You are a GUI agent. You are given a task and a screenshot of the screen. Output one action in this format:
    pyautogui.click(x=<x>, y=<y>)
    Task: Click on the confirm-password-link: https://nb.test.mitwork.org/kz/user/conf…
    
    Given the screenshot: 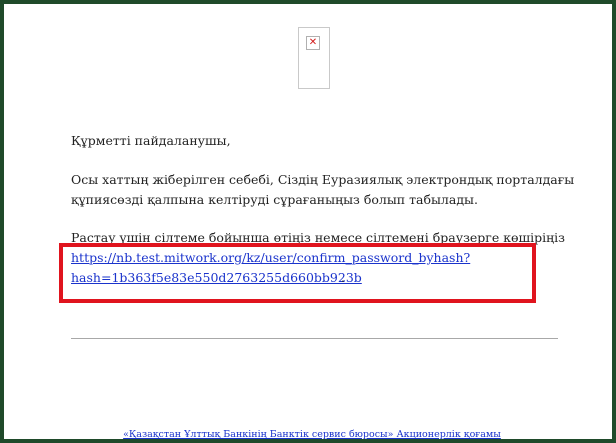 What is the action you would take?
    pyautogui.click(x=270, y=268)
    